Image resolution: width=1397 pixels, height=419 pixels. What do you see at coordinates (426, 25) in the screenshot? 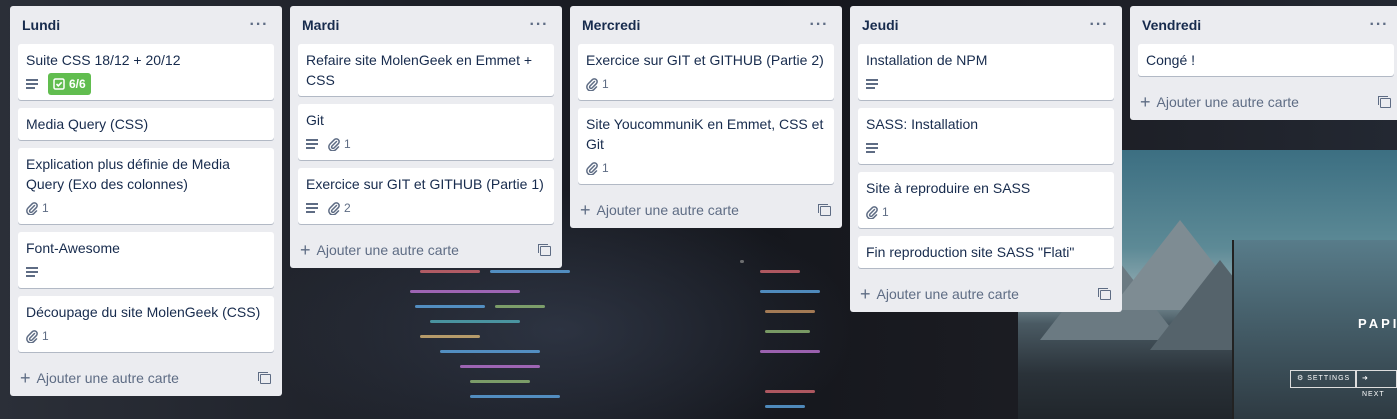
I see `list-header: Mardi ···` at bounding box center [426, 25].